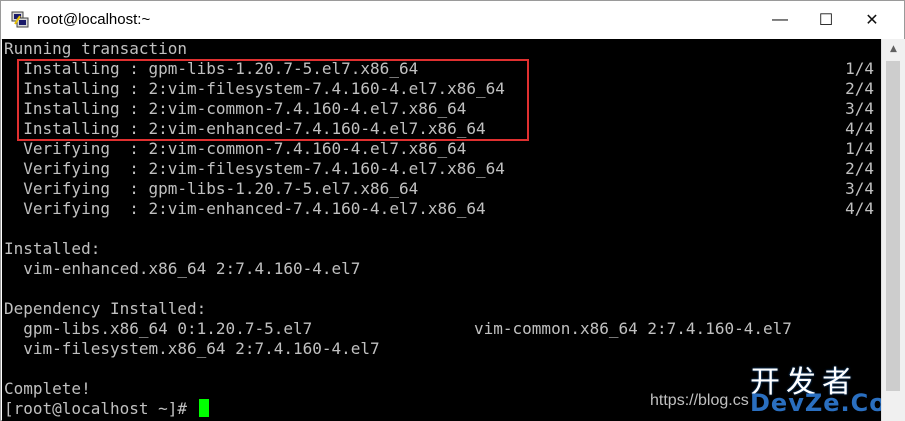 The image size is (905, 421). I want to click on watermark-logo: 开发者 DevZe.CoM, so click(815, 388).